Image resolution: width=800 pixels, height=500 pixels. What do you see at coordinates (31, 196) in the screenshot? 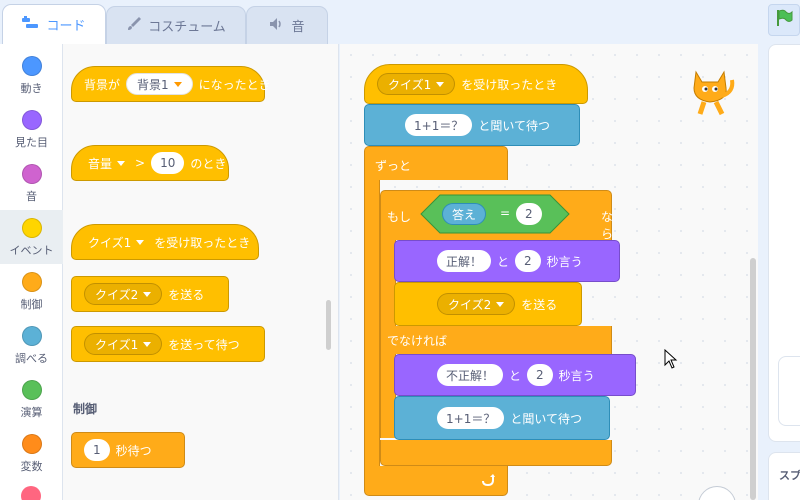
I see `category-label: 音` at bounding box center [31, 196].